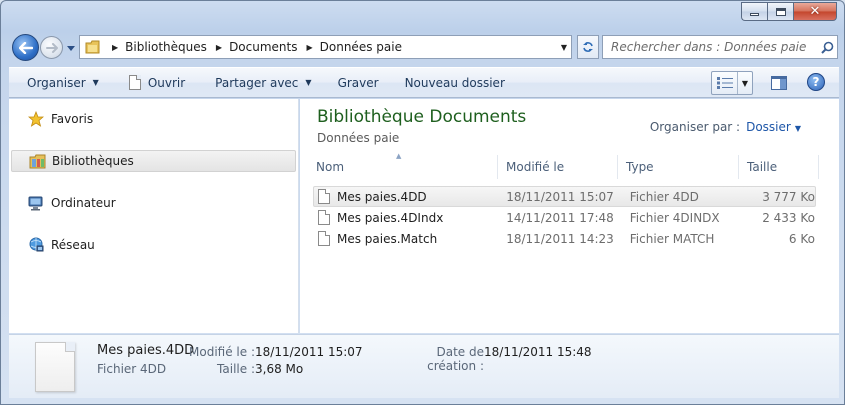  Describe the element at coordinates (93, 47) in the screenshot. I see `folder-icon` at that location.